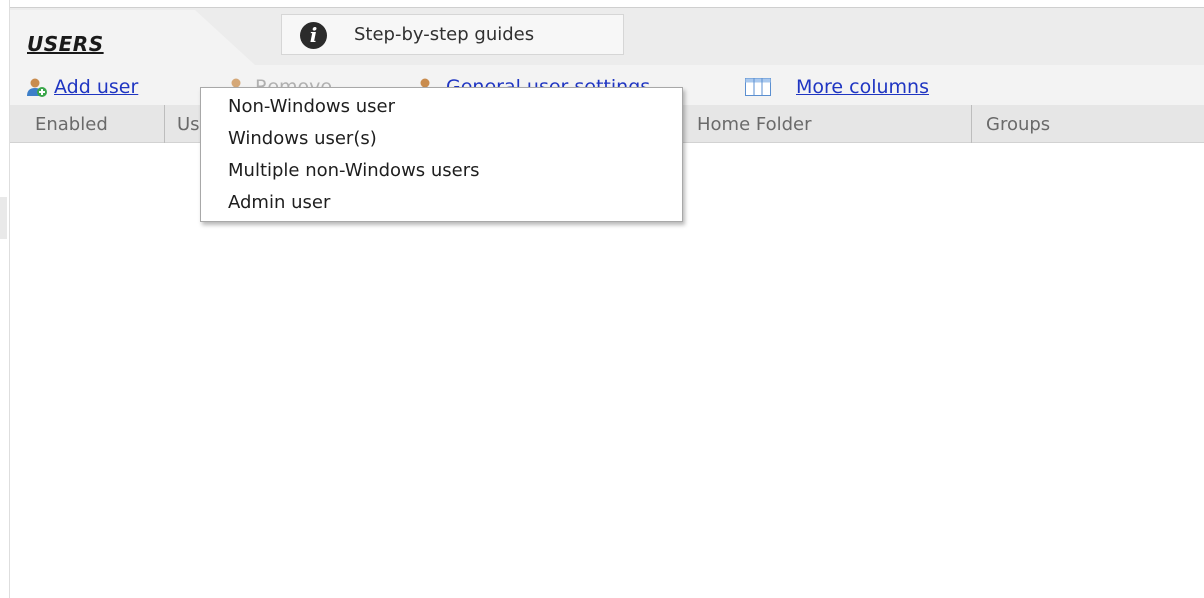 The image size is (1204, 598). I want to click on menu-item-label: Multiple non-Windows users, so click(354, 170).